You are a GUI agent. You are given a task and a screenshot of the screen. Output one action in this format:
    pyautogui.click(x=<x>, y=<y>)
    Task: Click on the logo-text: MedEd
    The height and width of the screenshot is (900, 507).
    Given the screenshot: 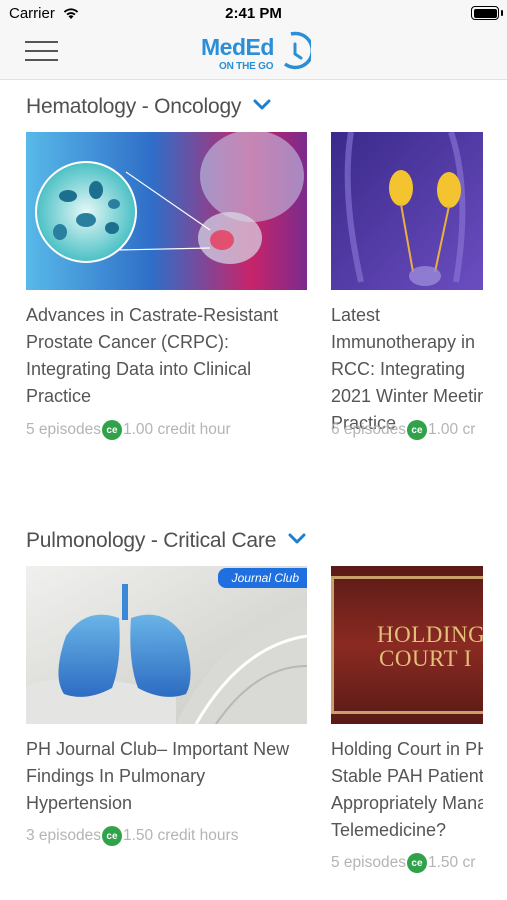 What is the action you would take?
    pyautogui.click(x=237, y=47)
    